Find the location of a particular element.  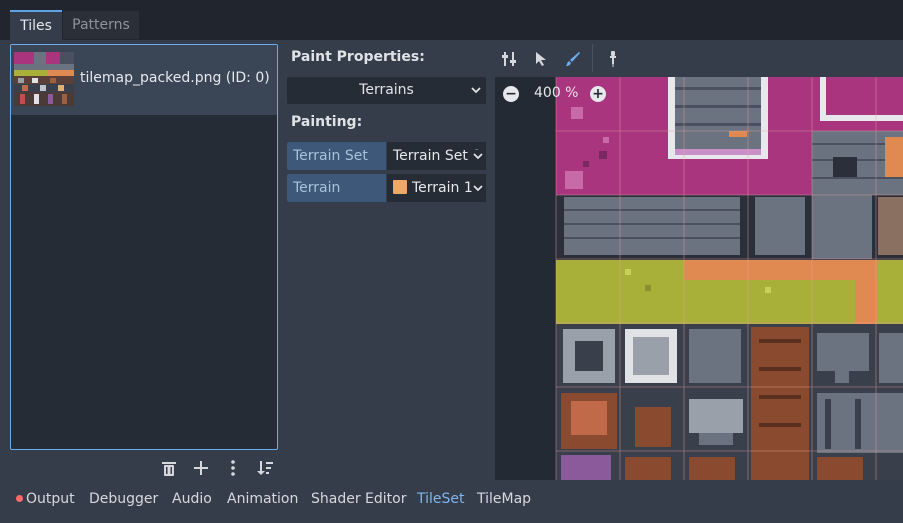

paint-properties-heading: Paint Properties: is located at coordinates (358, 57).